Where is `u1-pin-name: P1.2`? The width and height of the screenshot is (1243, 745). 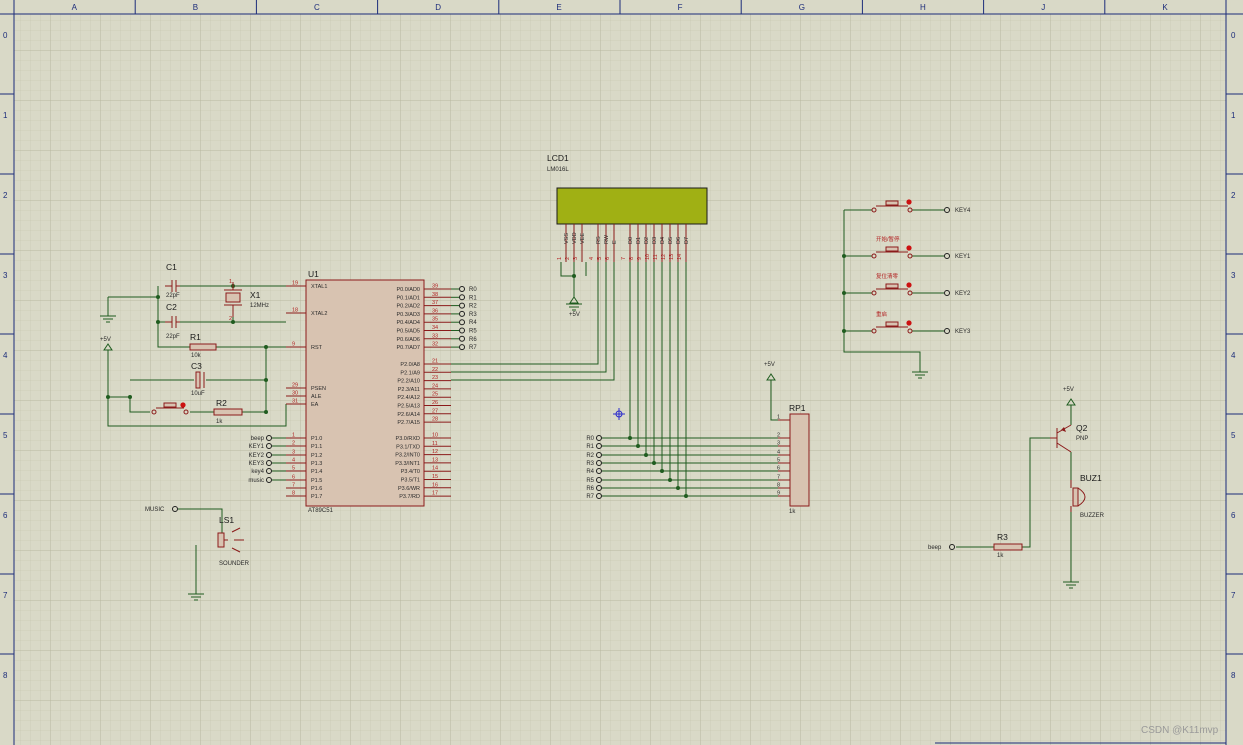 u1-pin-name: P1.2 is located at coordinates (316, 456).